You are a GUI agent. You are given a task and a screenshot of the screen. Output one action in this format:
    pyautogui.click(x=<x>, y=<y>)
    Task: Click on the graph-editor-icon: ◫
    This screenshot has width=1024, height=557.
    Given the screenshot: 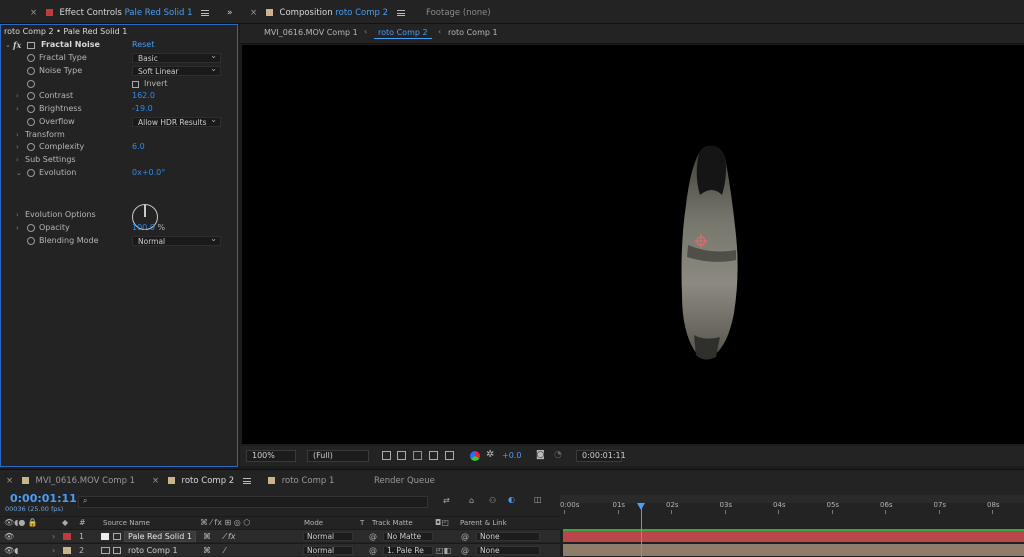 What is the action you would take?
    pyautogui.click(x=538, y=499)
    